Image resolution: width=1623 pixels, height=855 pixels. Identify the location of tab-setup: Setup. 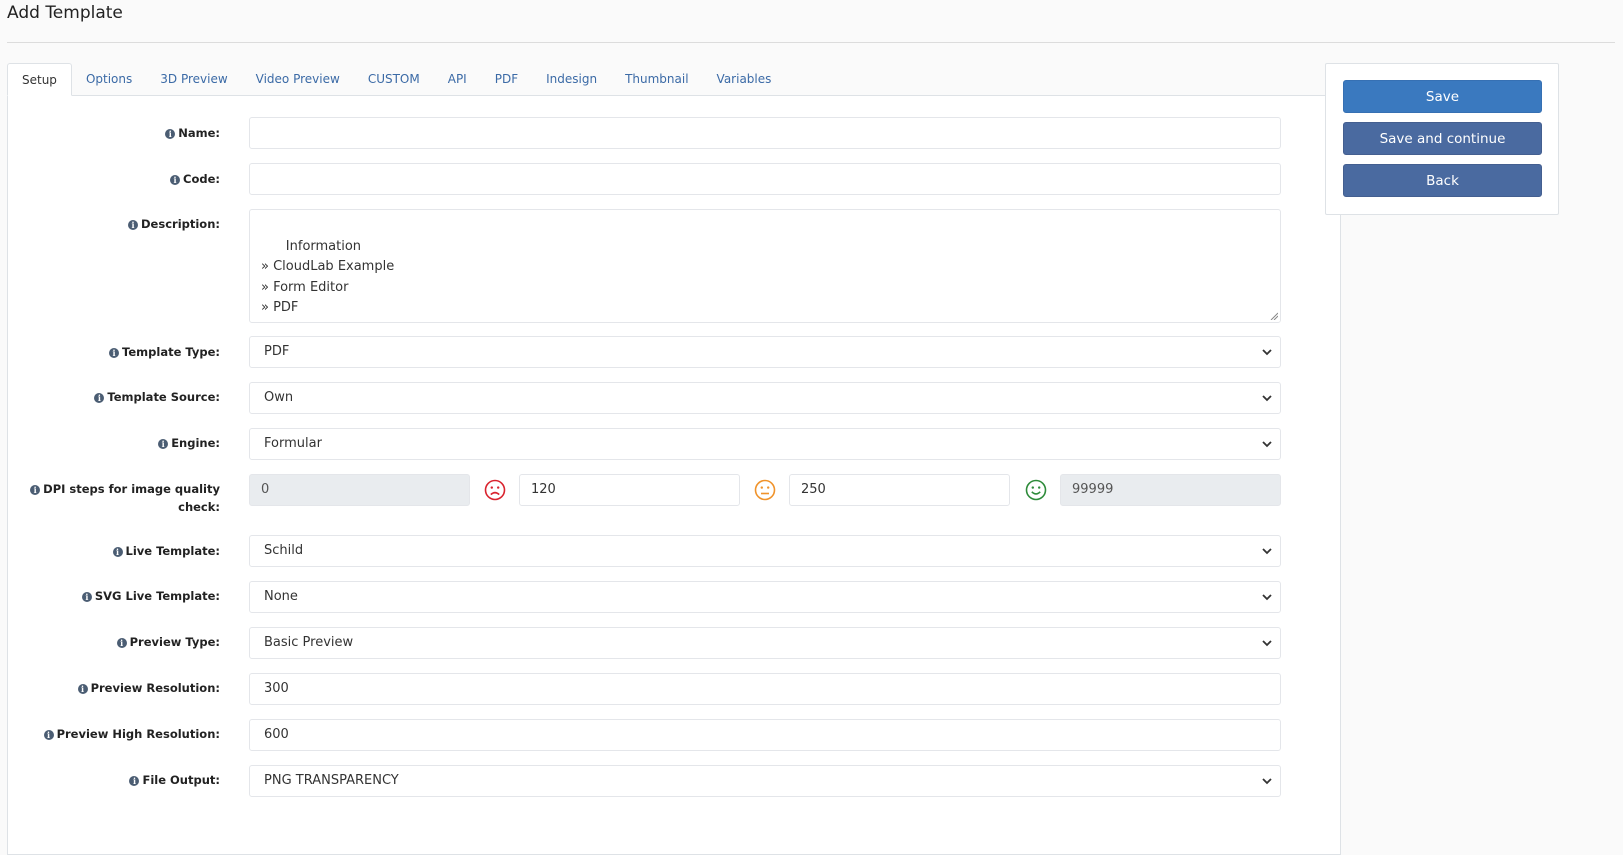
(39, 79).